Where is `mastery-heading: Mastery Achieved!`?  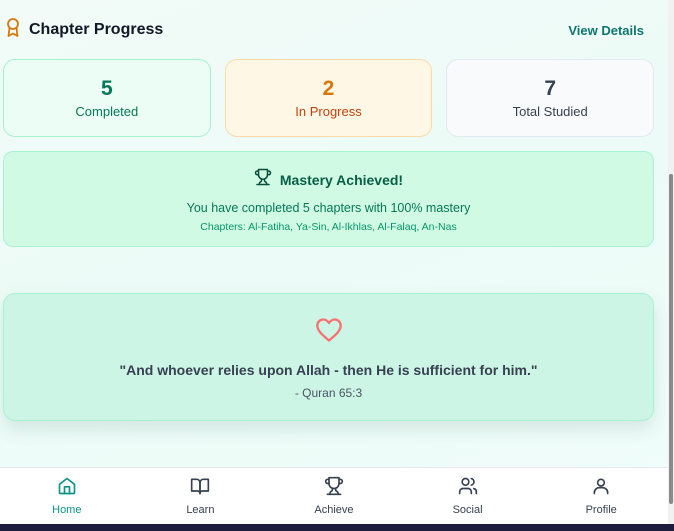 mastery-heading: Mastery Achieved! is located at coordinates (328, 179).